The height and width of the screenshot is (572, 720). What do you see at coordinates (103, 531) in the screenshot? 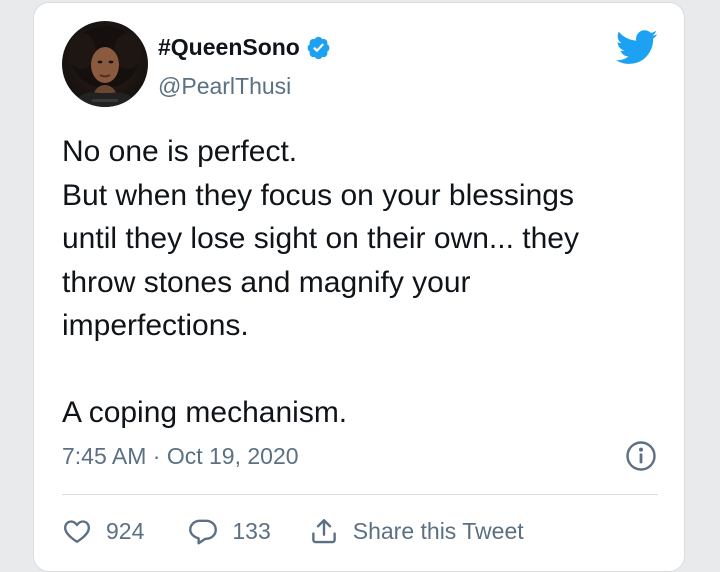
I see `like-button: 924` at bounding box center [103, 531].